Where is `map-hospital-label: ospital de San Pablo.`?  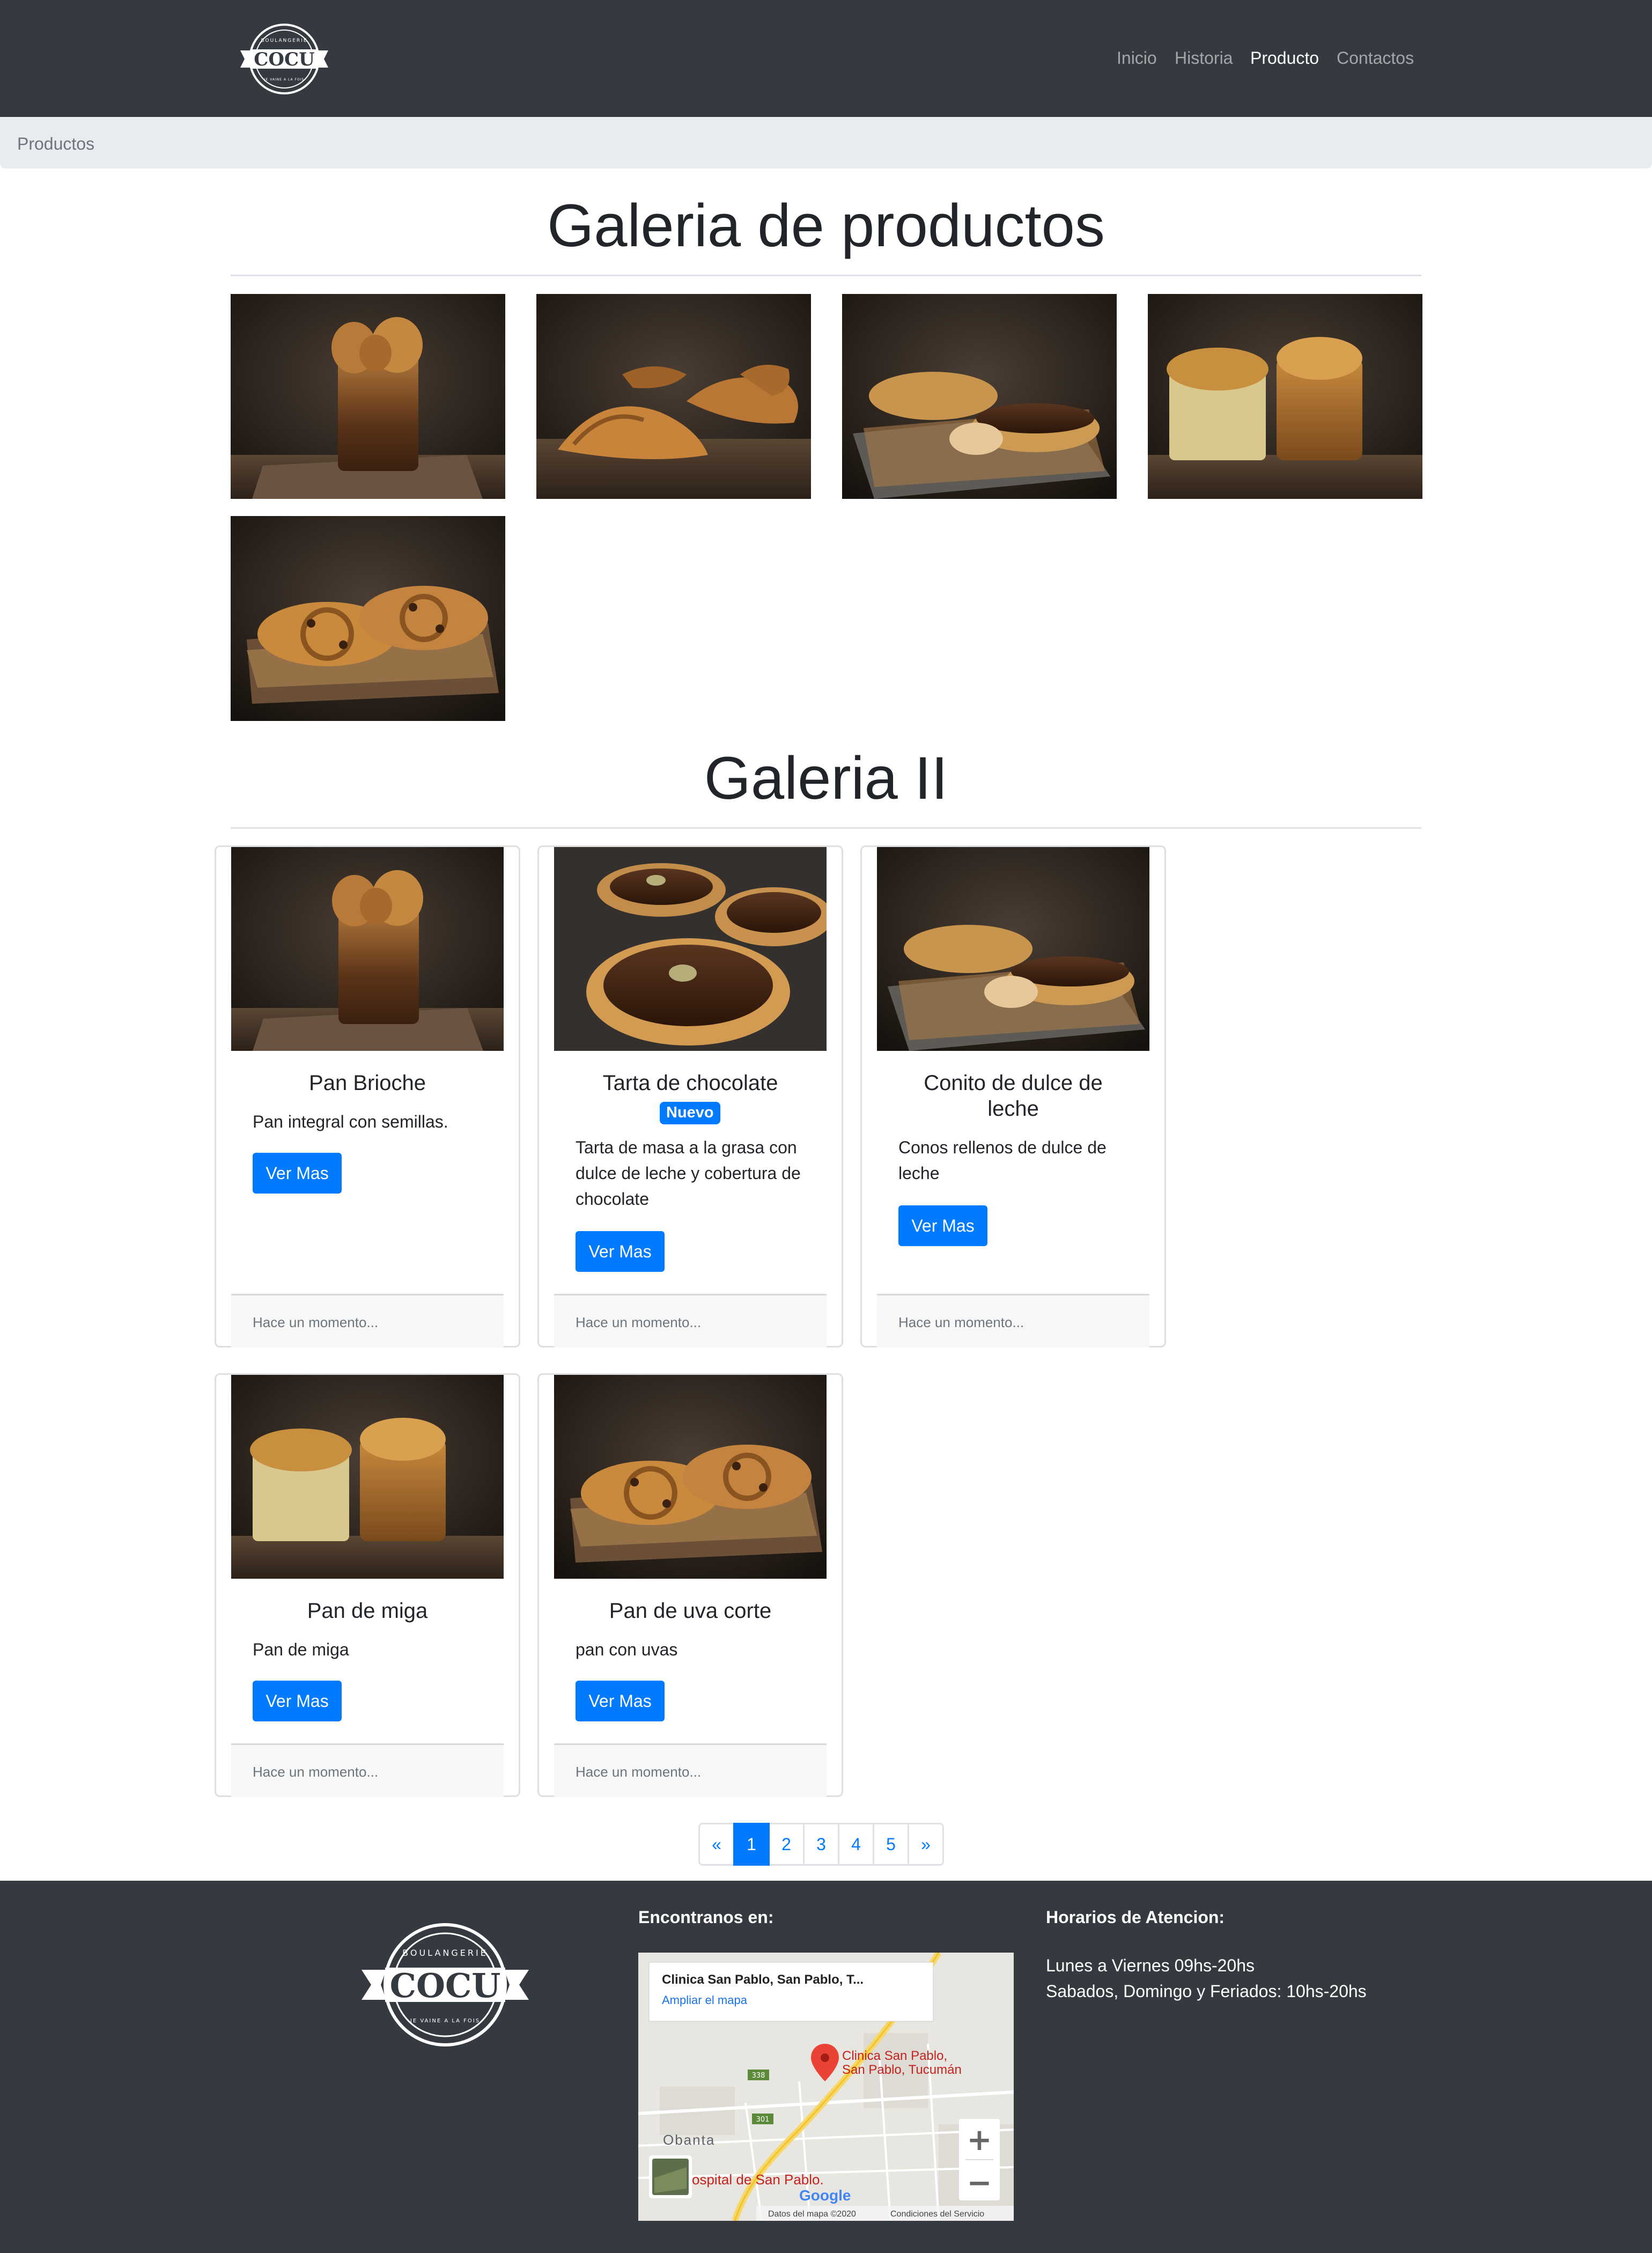
map-hospital-label: ospital de San Pablo. is located at coordinates (758, 2179).